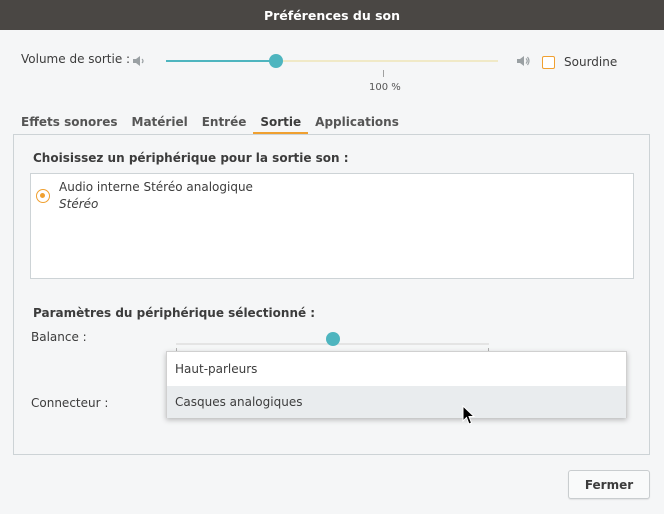 The width and height of the screenshot is (664, 514). What do you see at coordinates (383, 73) in the screenshot?
I see `volume-100-tick` at bounding box center [383, 73].